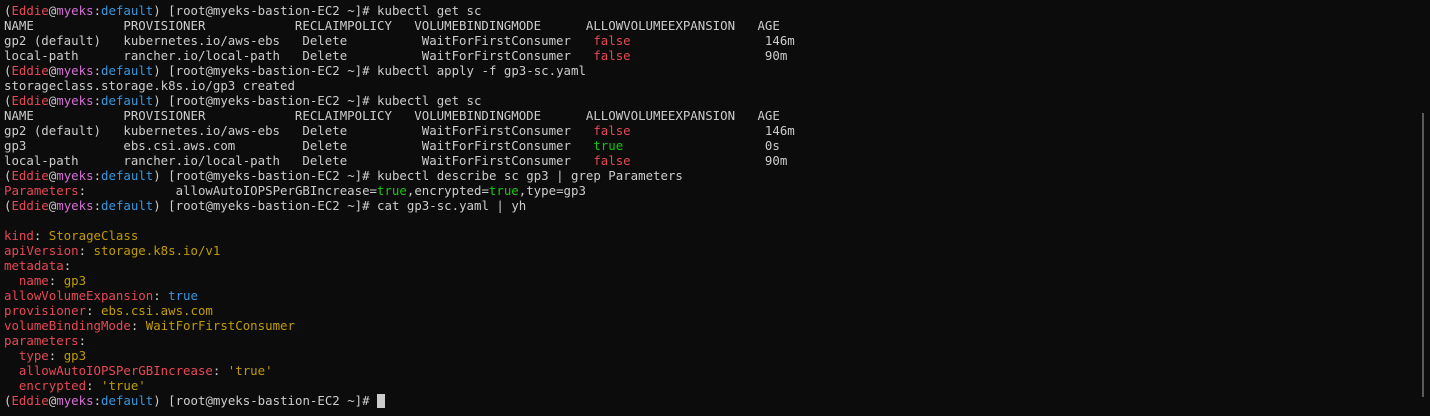 The image size is (1430, 416). I want to click on terminal-text: allowAutoIOPSPerGBIncrease, so click(108, 370).